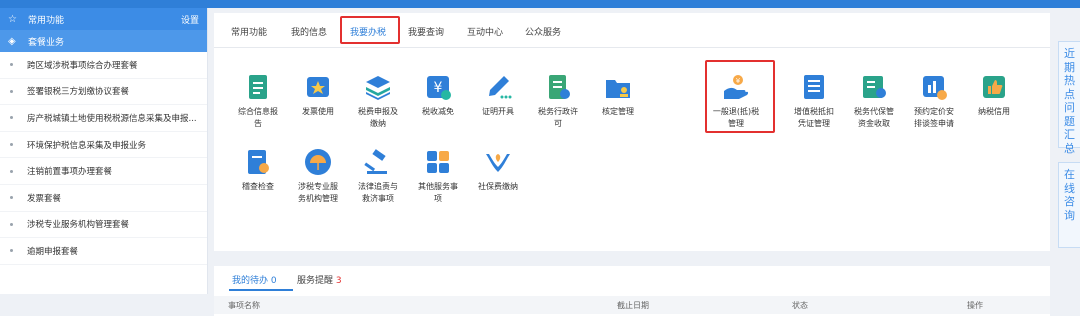  I want to click on service-label-2: 可, so click(558, 123).